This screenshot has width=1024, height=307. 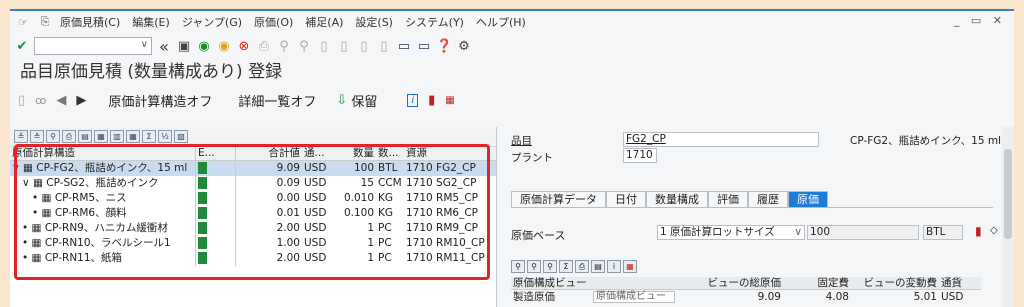 What do you see at coordinates (244, 46) in the screenshot?
I see `cancel-icon: ⊗` at bounding box center [244, 46].